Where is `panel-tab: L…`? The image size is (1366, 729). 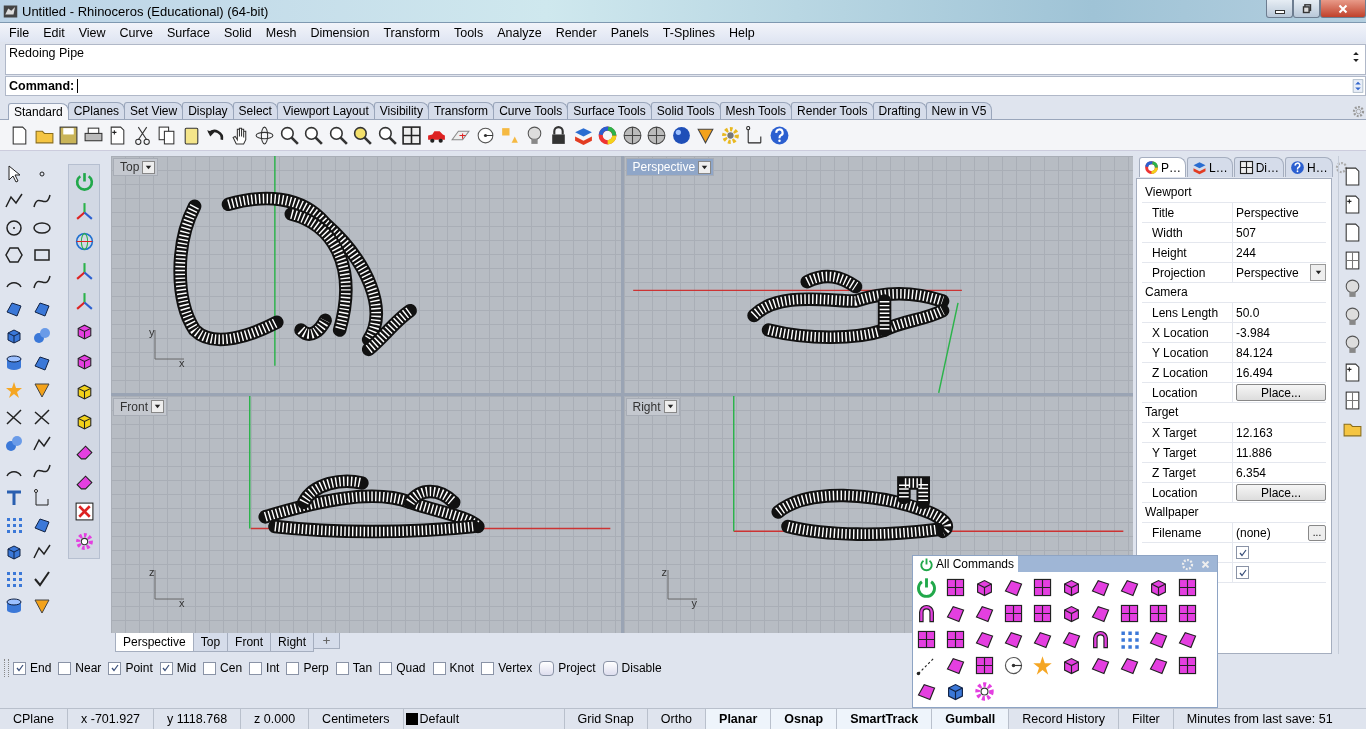 panel-tab: L… is located at coordinates (1210, 167).